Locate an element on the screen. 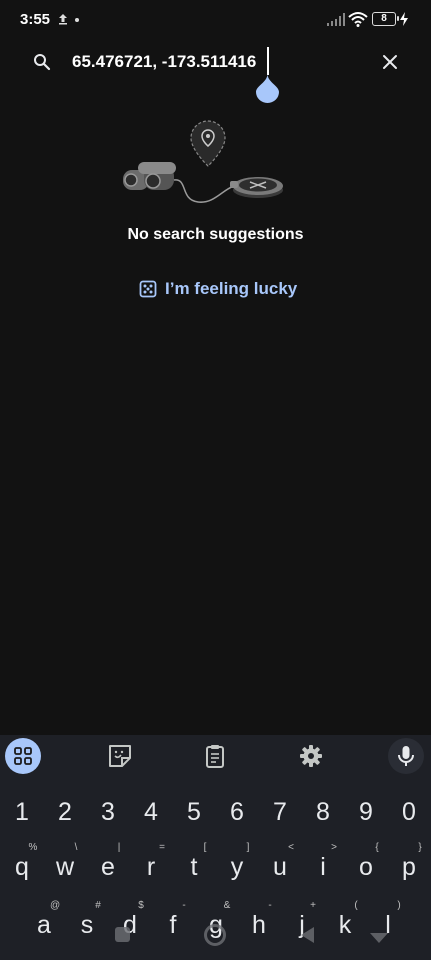 This screenshot has height=960, width=431. number-key: 1 is located at coordinates (22, 812).